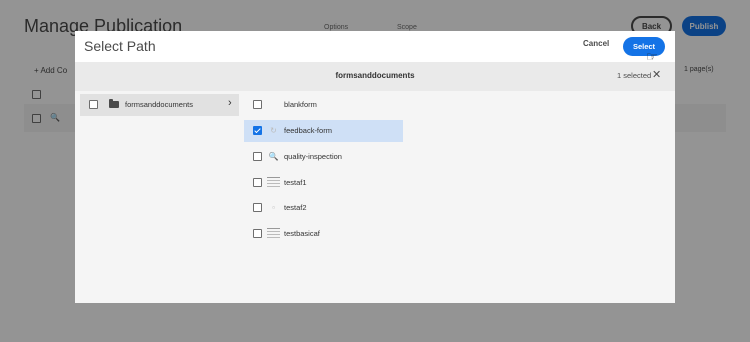  I want to click on item-label: testaf2, so click(295, 207).